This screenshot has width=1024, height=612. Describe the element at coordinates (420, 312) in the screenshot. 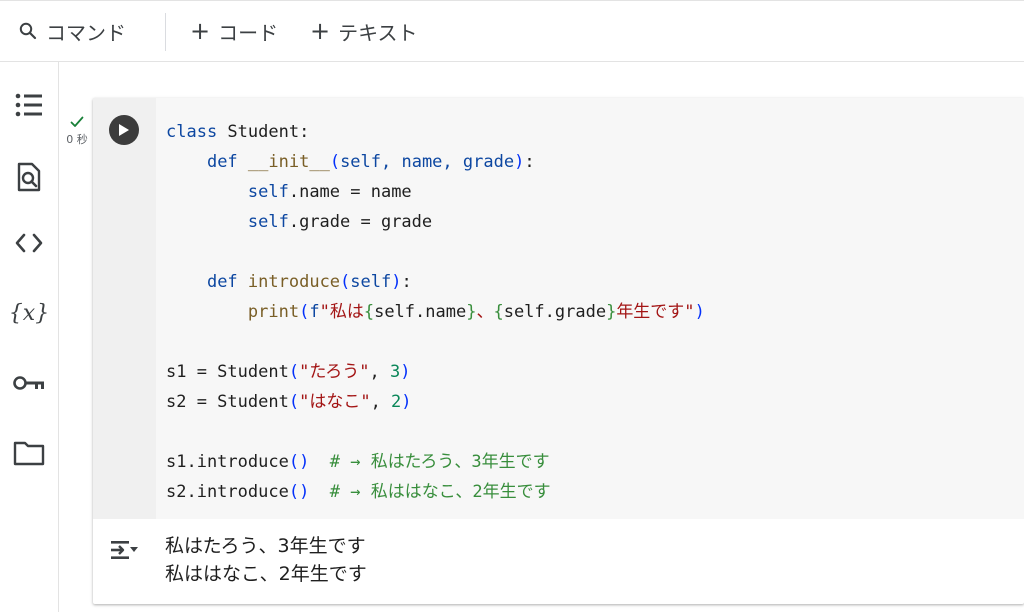

I see `code-token: self.name` at that location.